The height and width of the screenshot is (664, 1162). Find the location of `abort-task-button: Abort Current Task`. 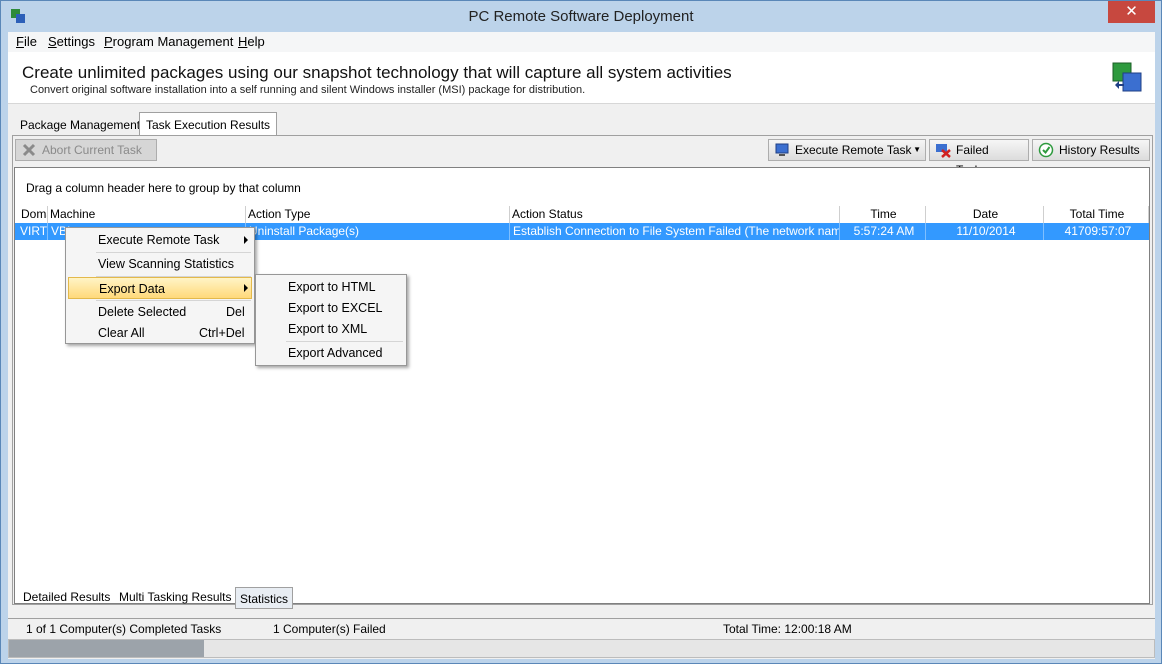

abort-task-button: Abort Current Task is located at coordinates (86, 150).